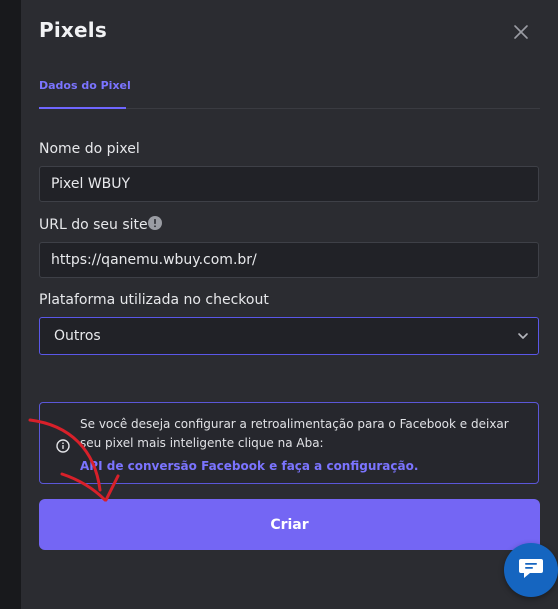  I want to click on create-button-label: Criar, so click(289, 524).